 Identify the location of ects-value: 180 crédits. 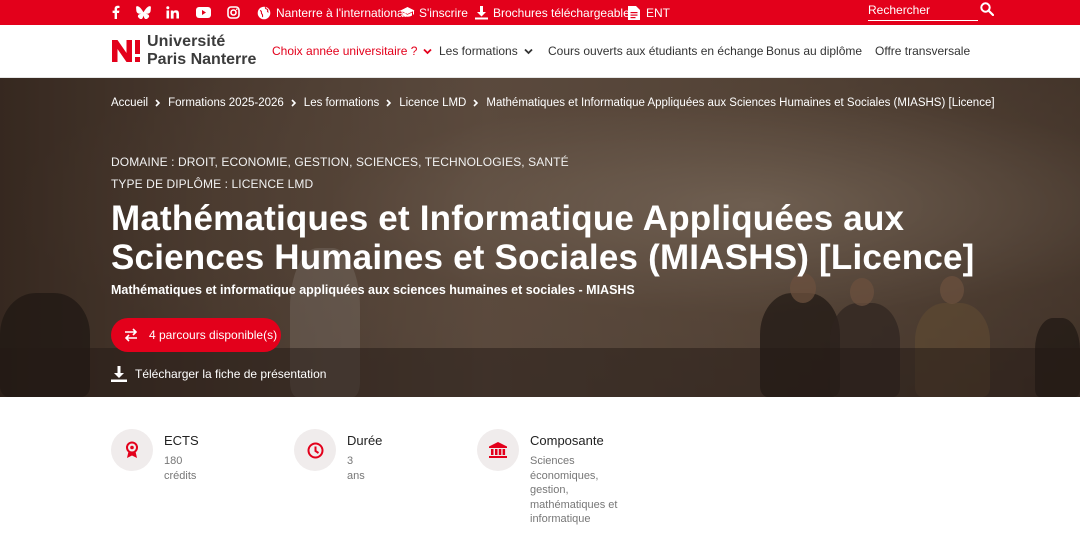
(180, 468).